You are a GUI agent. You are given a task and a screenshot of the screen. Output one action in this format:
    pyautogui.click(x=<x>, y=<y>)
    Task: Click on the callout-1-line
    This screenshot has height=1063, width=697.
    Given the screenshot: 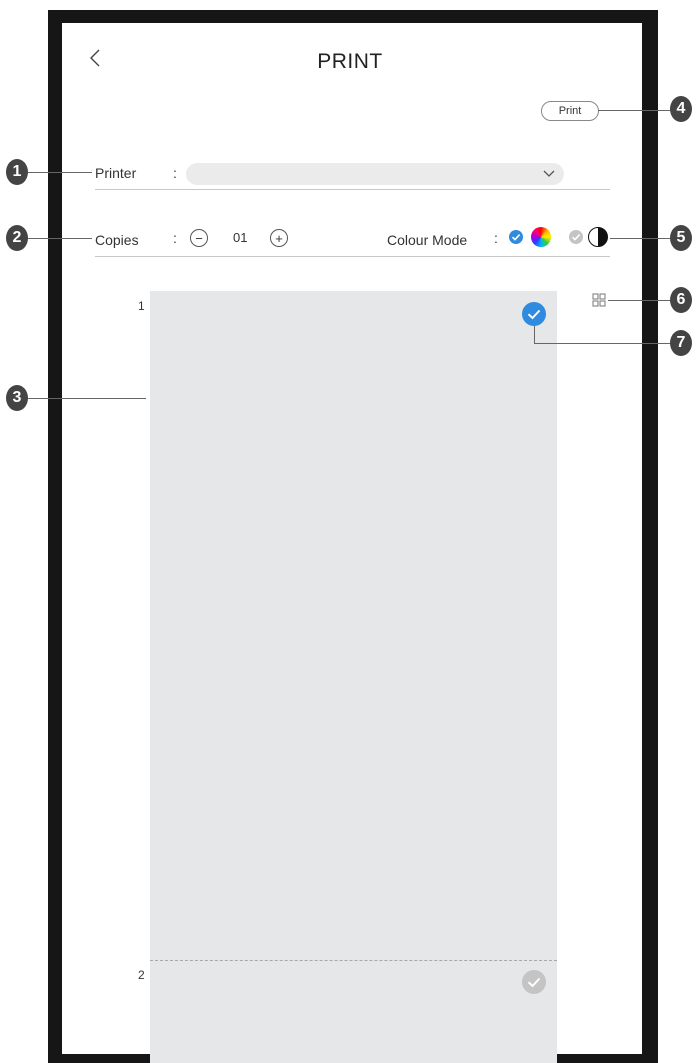 What is the action you would take?
    pyautogui.click(x=60, y=172)
    